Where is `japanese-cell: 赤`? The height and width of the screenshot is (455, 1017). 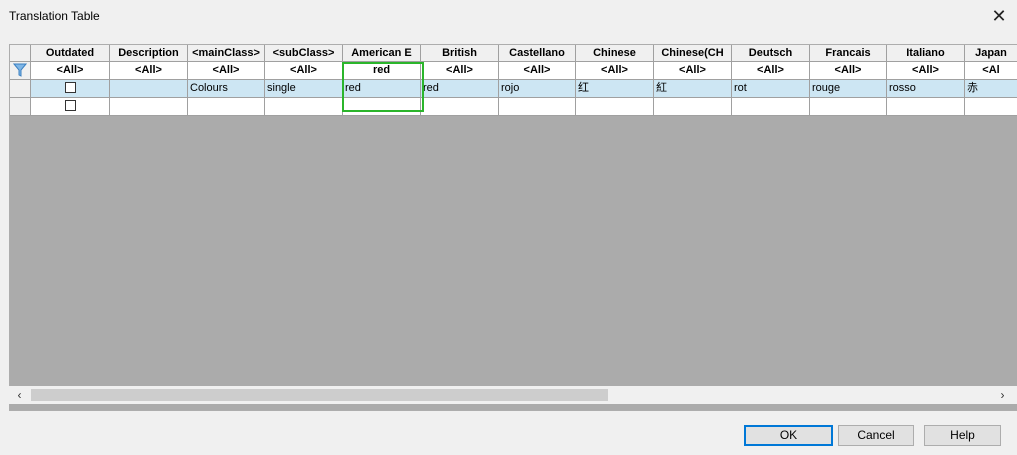
japanese-cell: 赤 is located at coordinates (991, 89).